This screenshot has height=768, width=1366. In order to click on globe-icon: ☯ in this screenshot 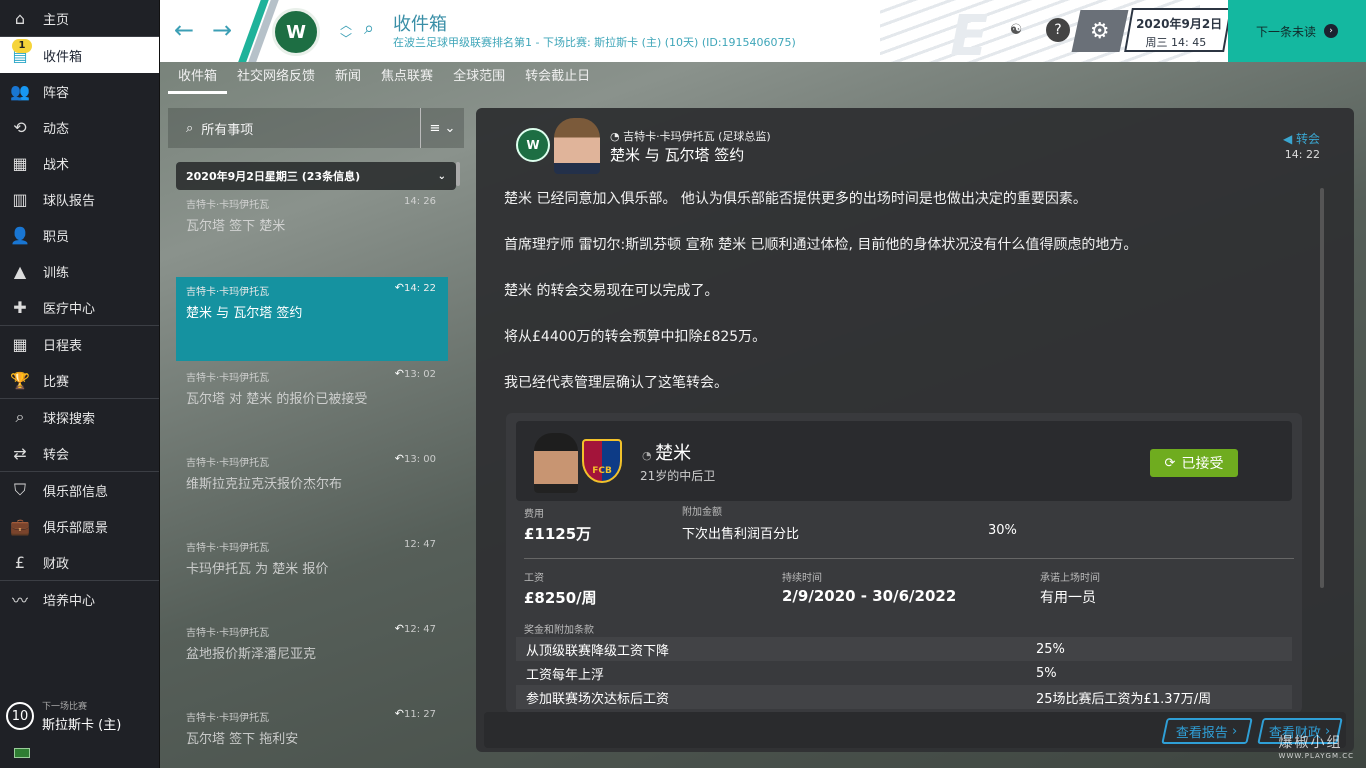, I will do `click(1016, 30)`.